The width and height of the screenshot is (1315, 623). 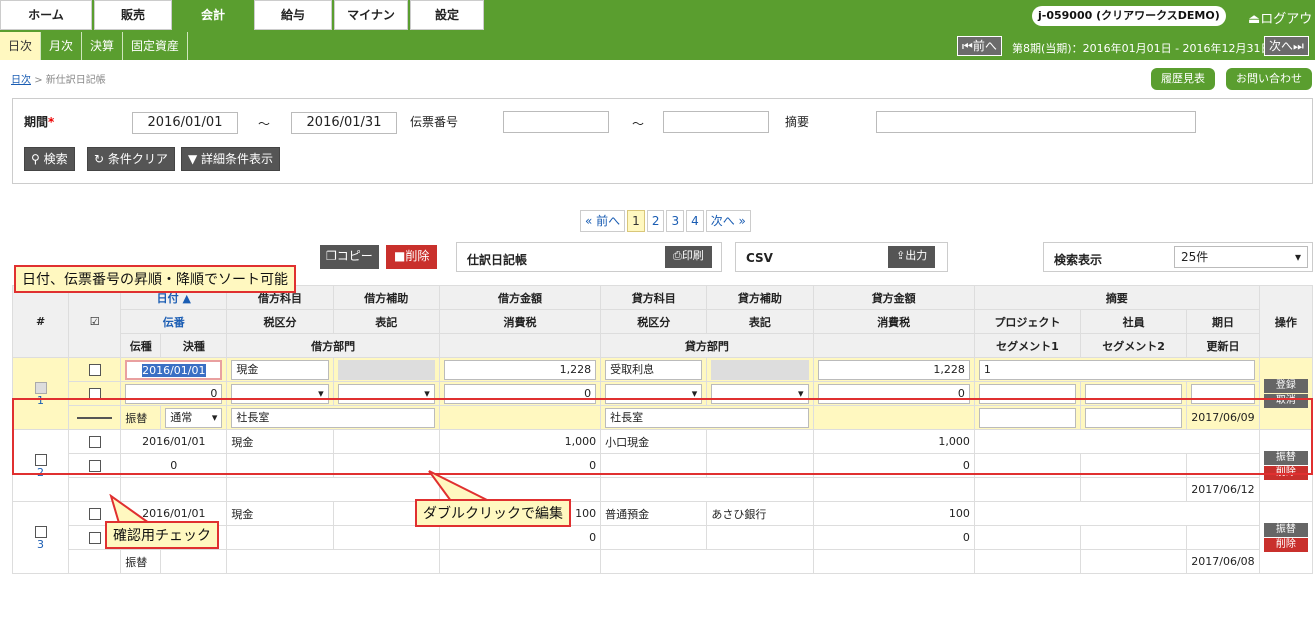 I want to click on print-button: ⎙印刷, so click(x=688, y=257).